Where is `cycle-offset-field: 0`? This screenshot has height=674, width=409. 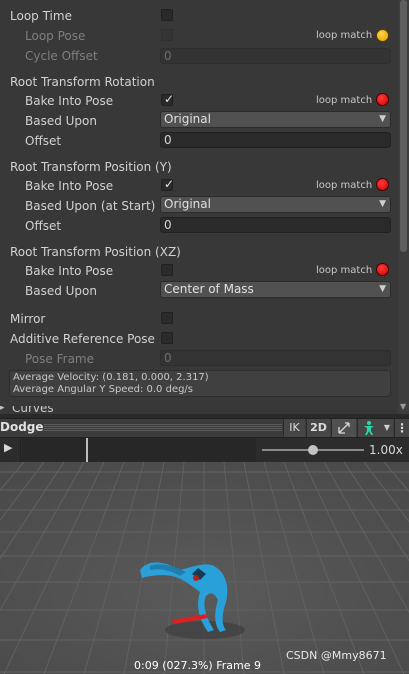 cycle-offset-field: 0 is located at coordinates (275, 56).